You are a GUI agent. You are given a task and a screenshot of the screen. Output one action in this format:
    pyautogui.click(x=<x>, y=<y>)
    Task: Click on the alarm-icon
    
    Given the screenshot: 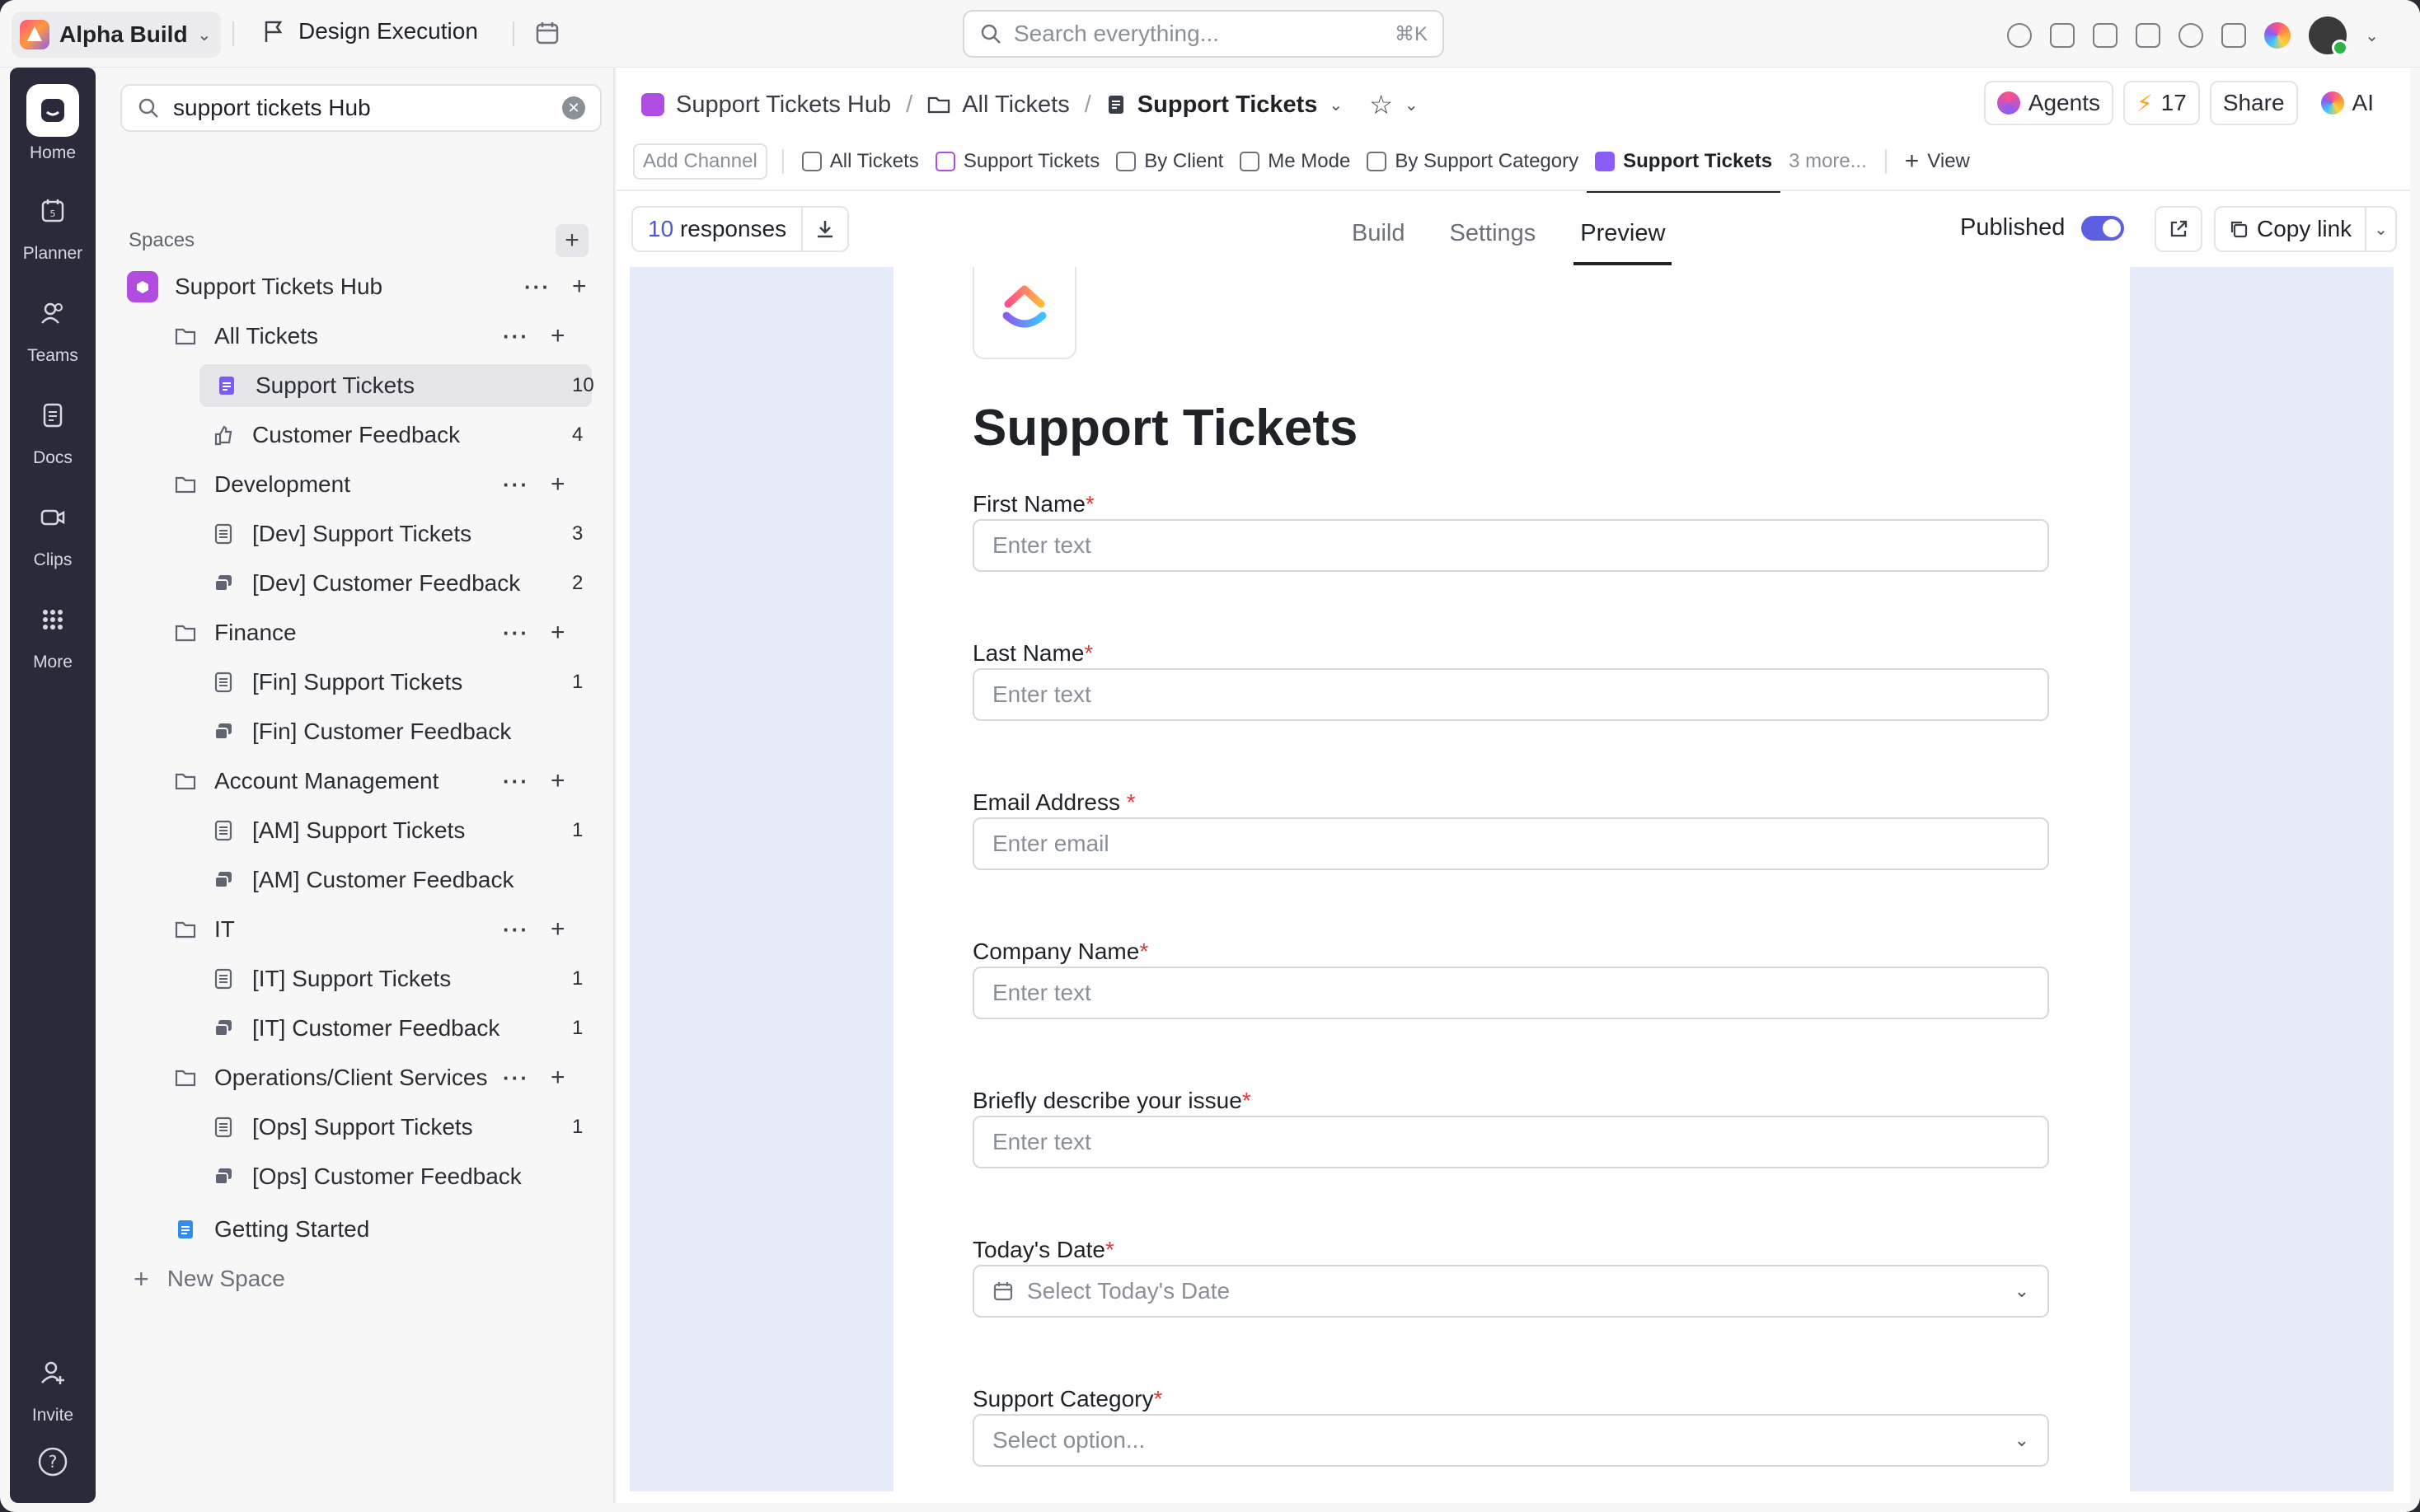 What is the action you would take?
    pyautogui.click(x=2190, y=35)
    